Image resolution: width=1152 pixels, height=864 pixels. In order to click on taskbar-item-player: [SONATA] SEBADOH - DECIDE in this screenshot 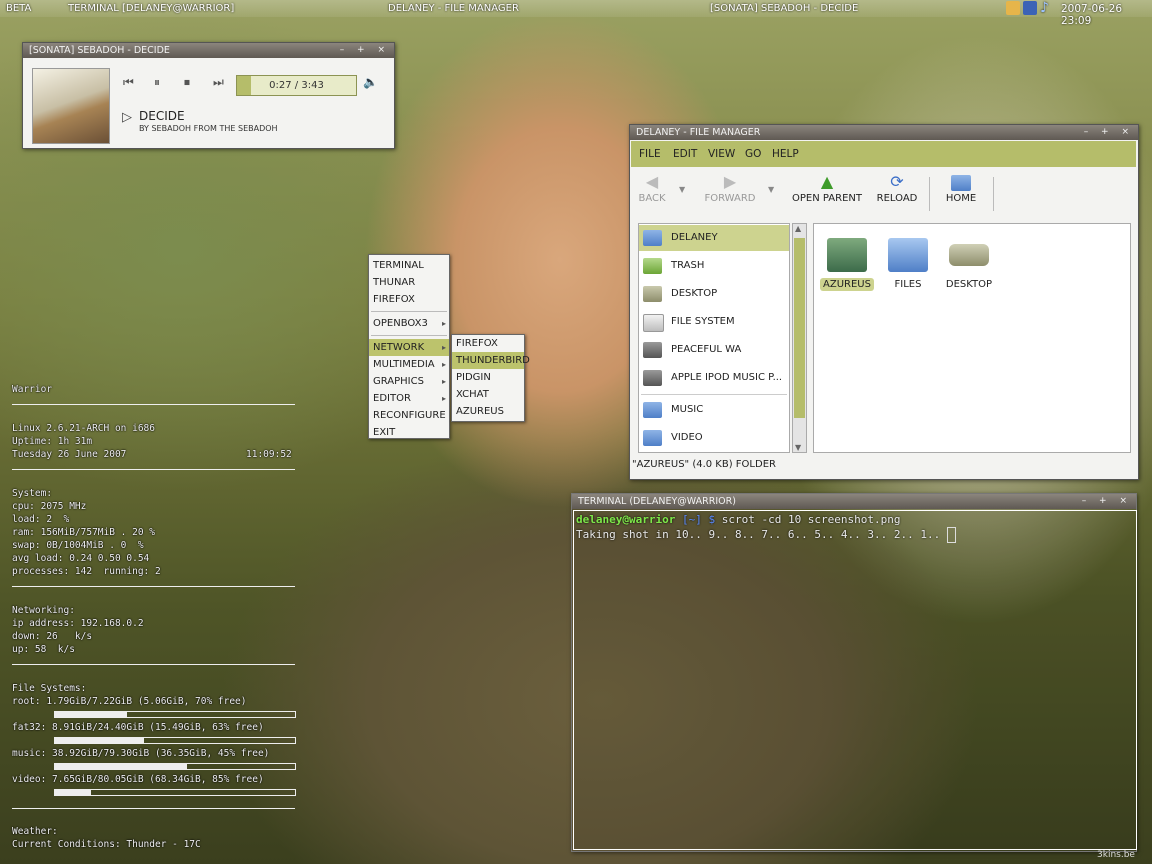, I will do `click(784, 8)`.